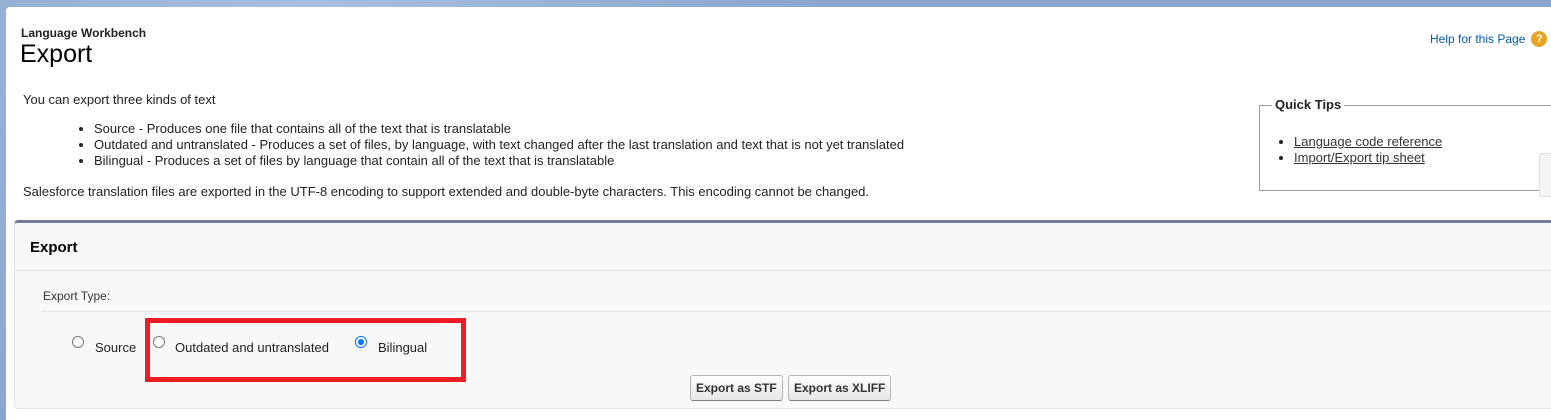 This screenshot has height=420, width=1551. I want to click on quick-tips-title: Quick Tips, so click(1308, 104).